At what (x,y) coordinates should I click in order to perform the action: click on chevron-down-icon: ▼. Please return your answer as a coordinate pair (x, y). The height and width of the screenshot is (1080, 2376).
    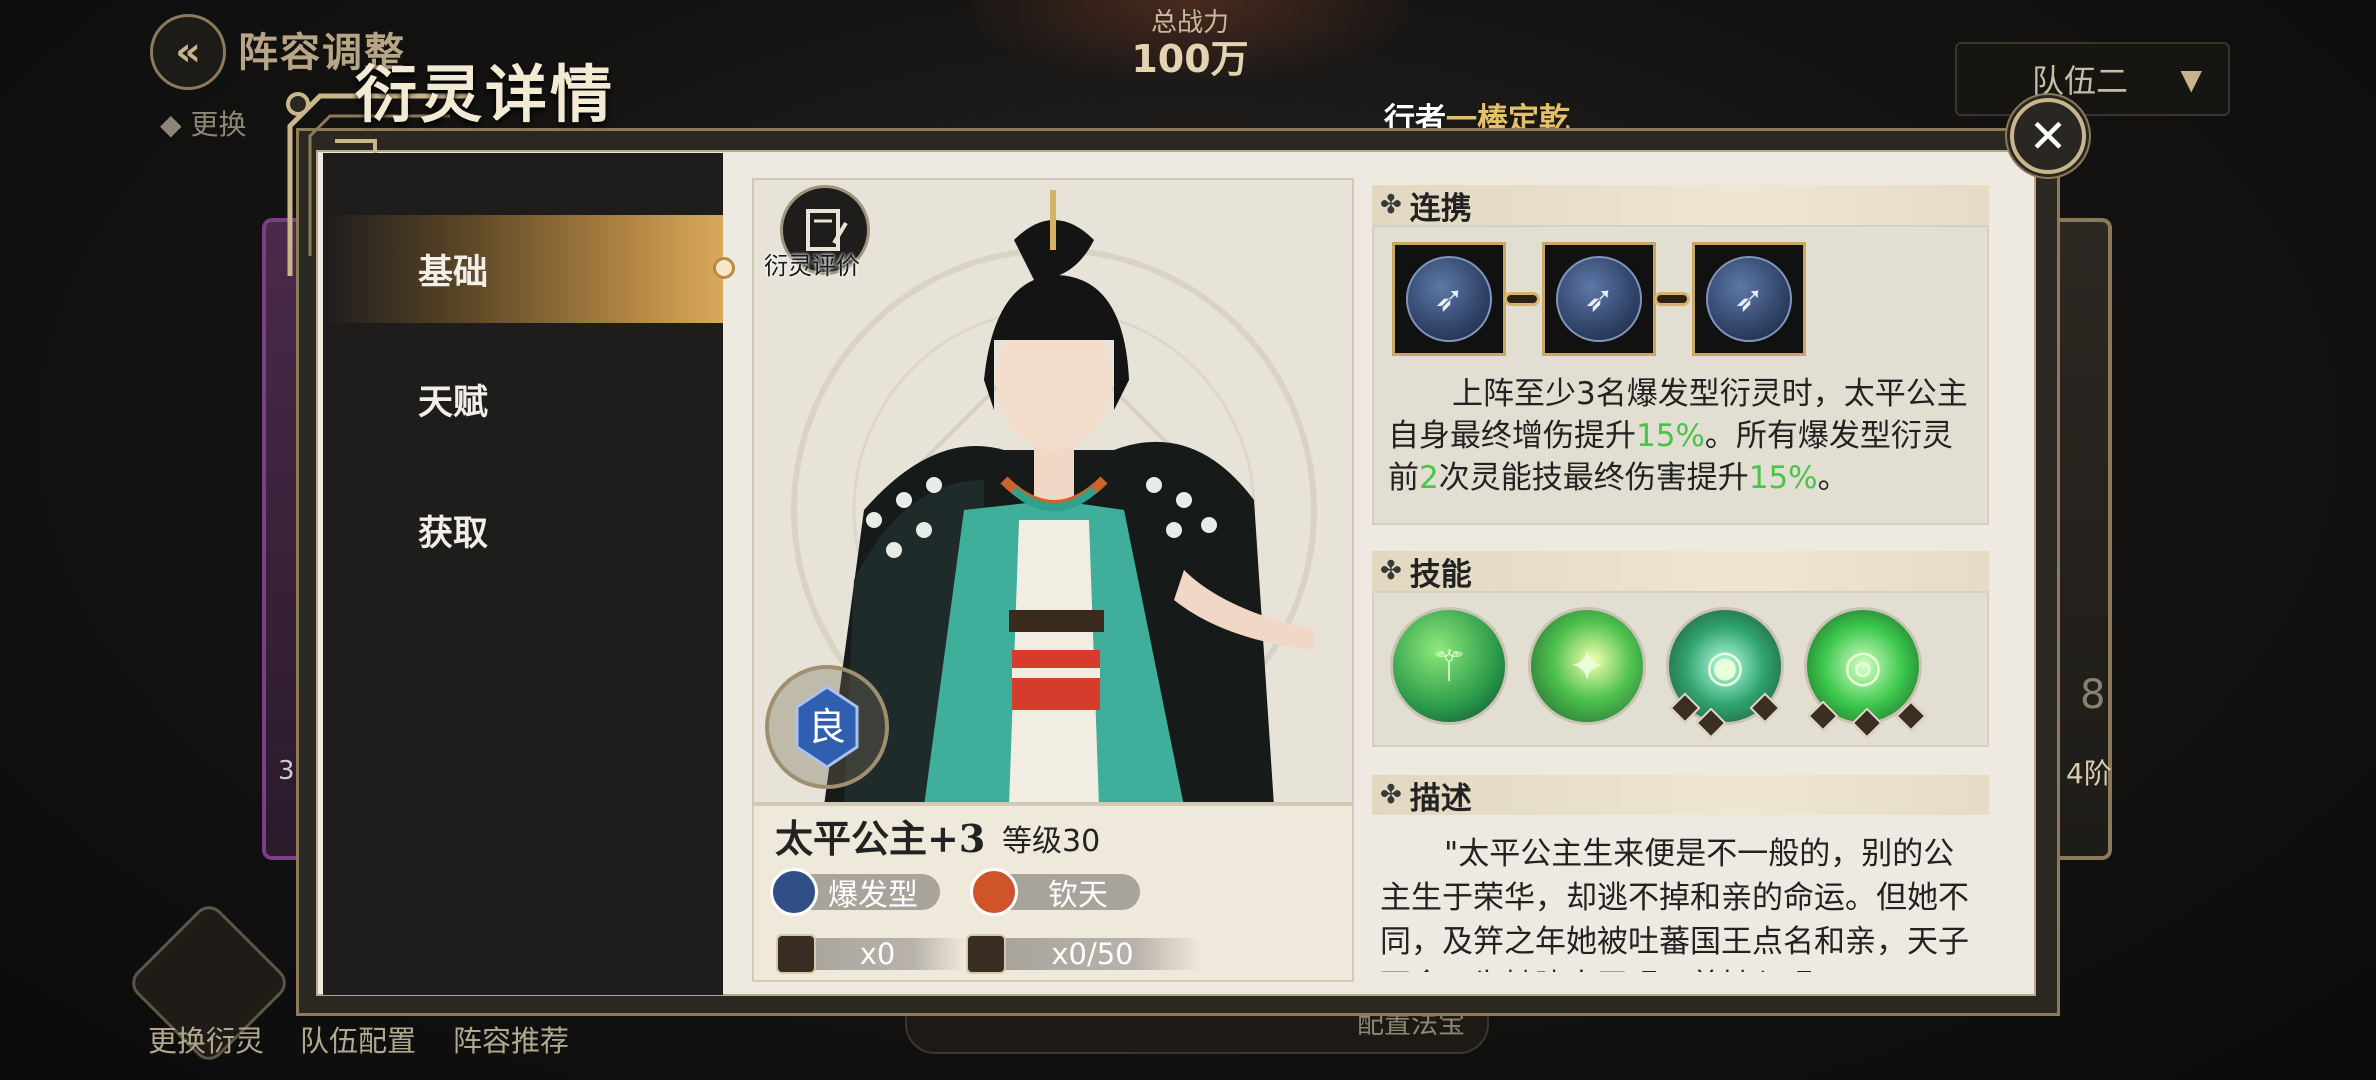
    Looking at the image, I should click on (2191, 79).